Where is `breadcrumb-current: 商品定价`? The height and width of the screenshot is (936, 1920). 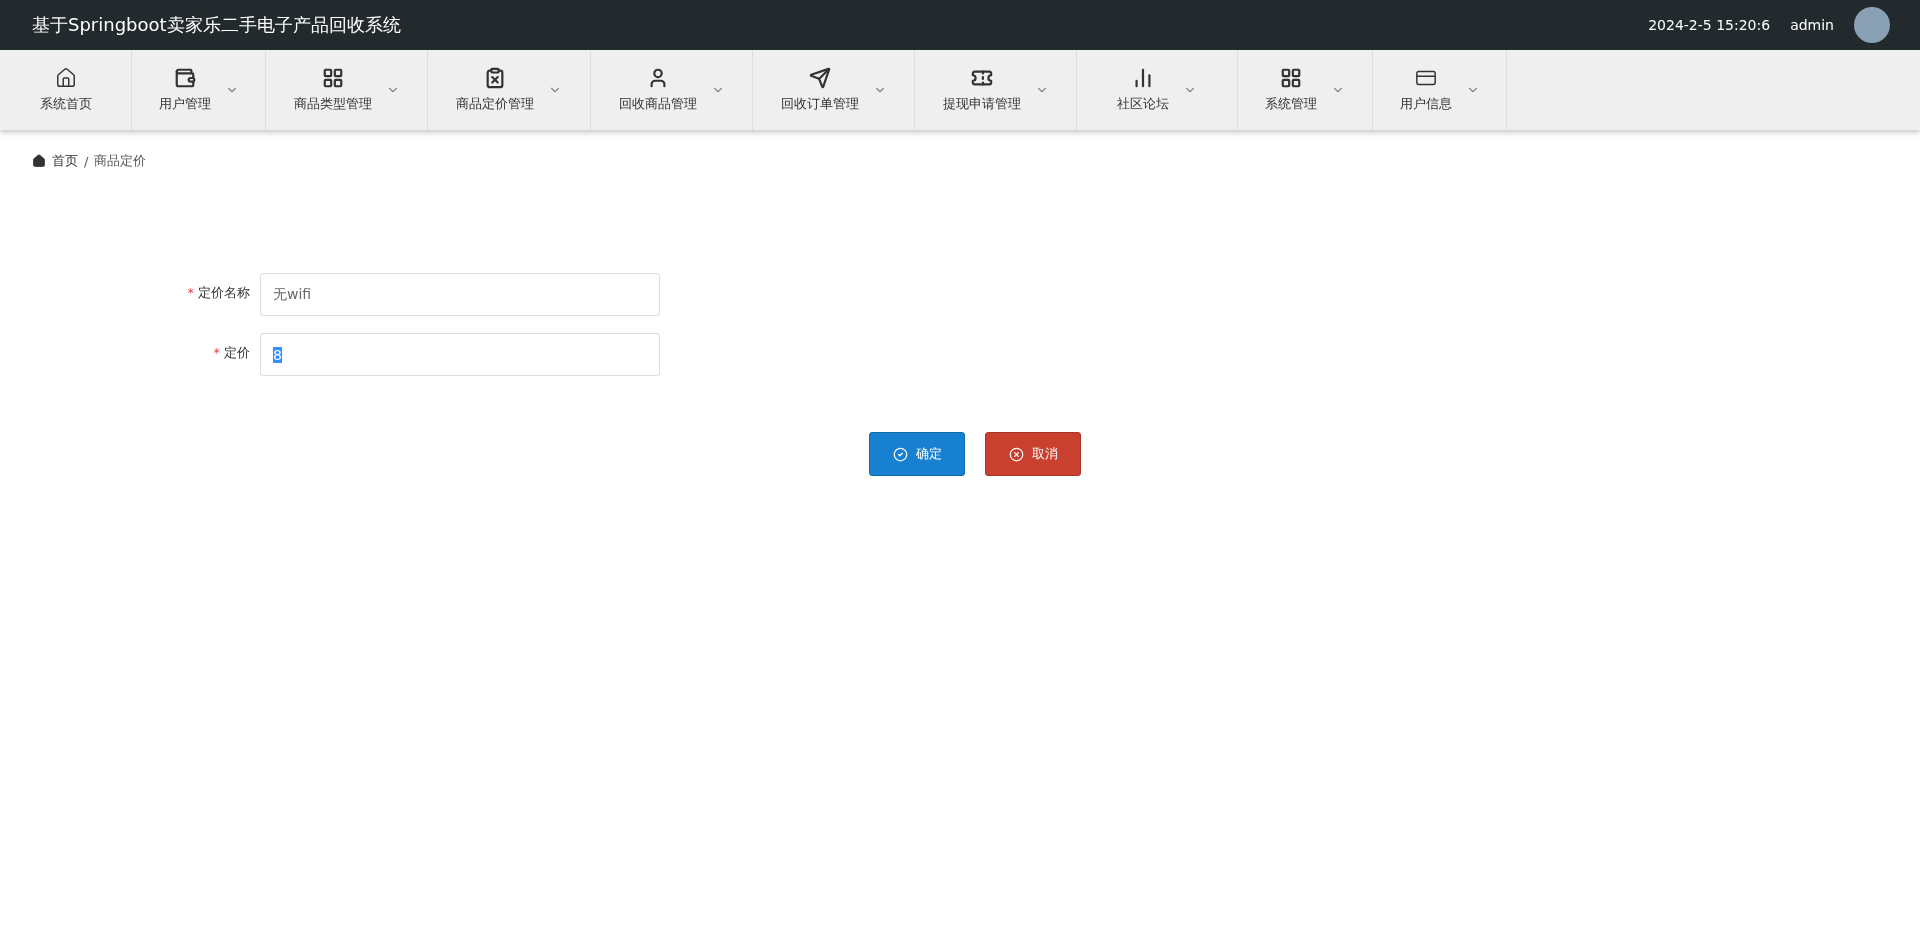
breadcrumb-current: 商品定价 is located at coordinates (120, 161).